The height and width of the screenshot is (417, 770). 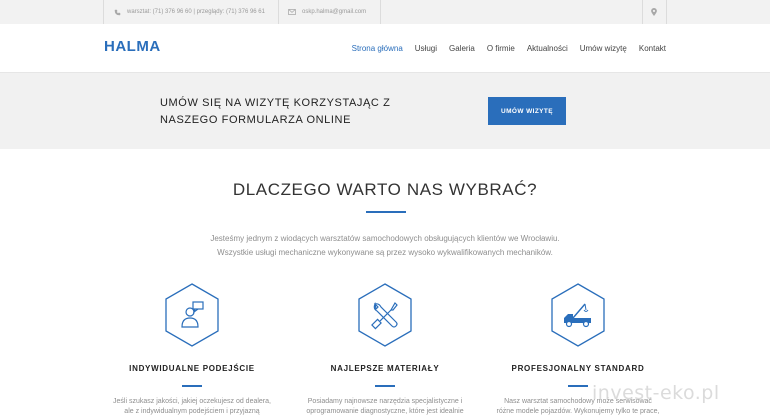 What do you see at coordinates (192, 368) in the screenshot?
I see `feature-title: INDYWIDUALNE PODEJŚCIE` at bounding box center [192, 368].